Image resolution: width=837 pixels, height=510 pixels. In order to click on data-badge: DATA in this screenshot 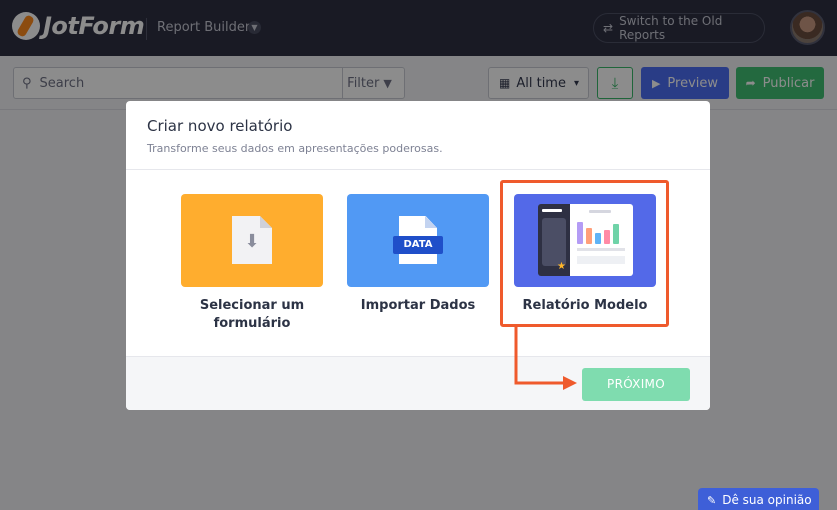, I will do `click(418, 245)`.